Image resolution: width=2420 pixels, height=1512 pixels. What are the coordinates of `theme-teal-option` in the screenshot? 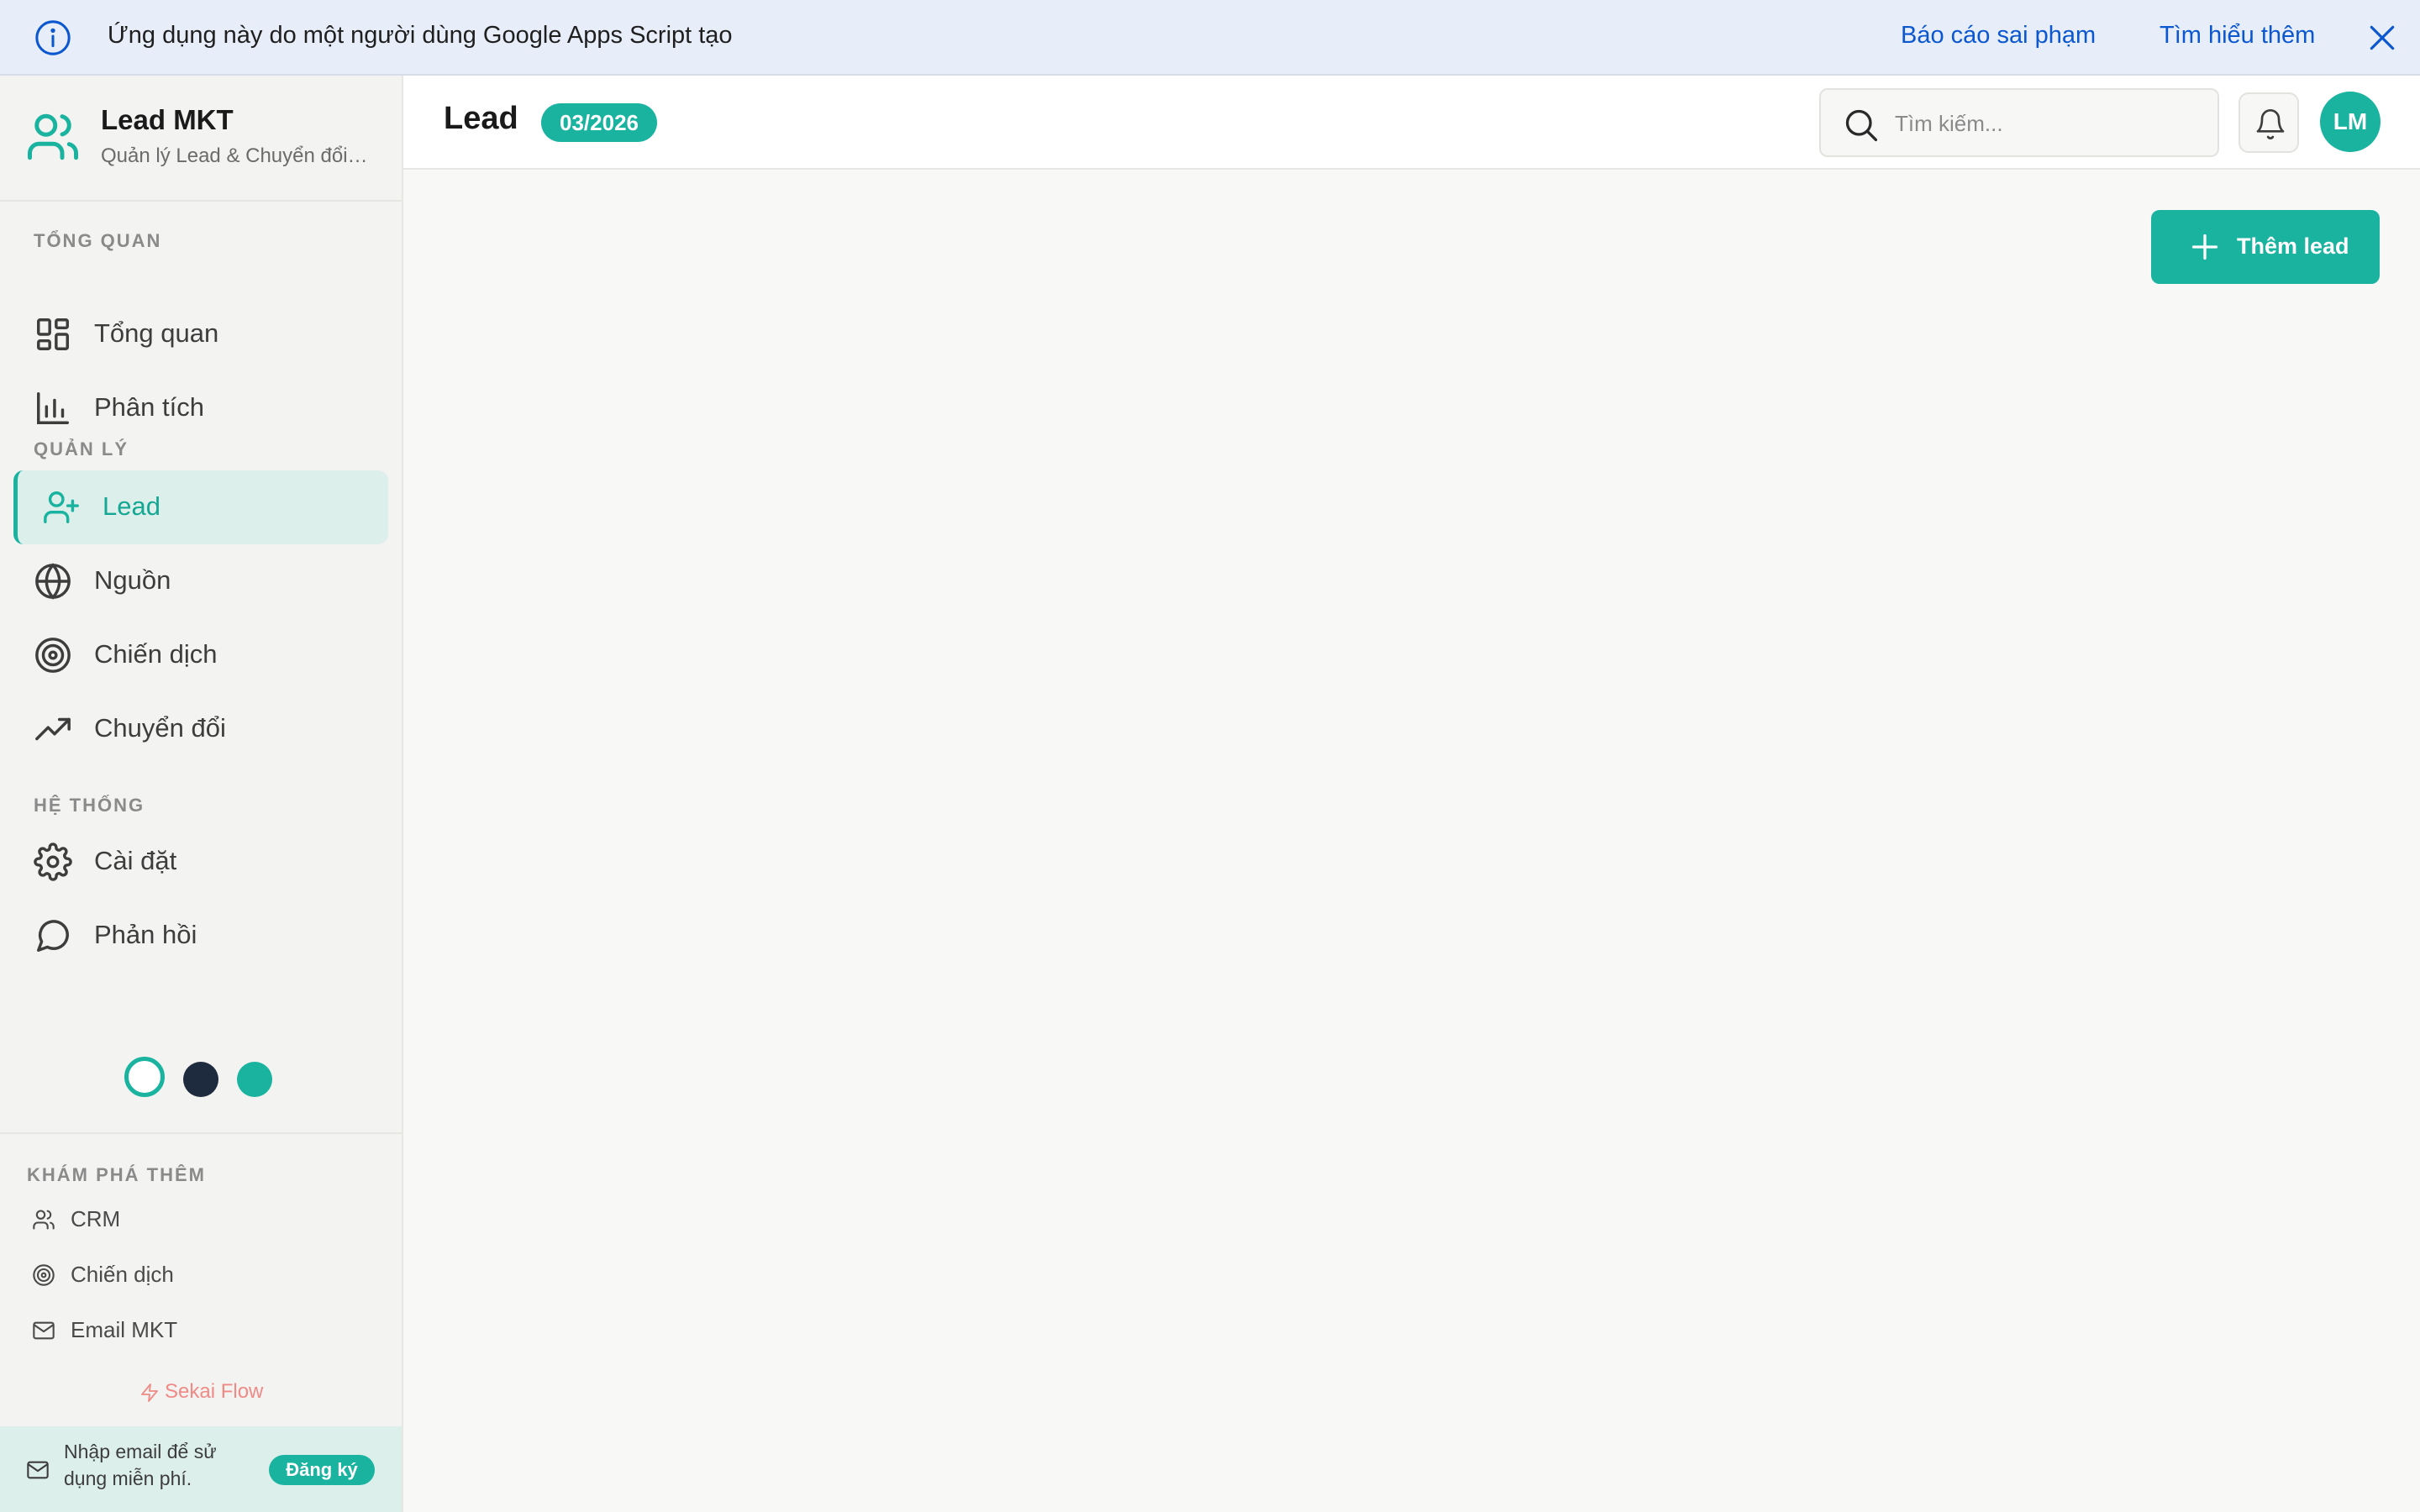 It's located at (255, 1079).